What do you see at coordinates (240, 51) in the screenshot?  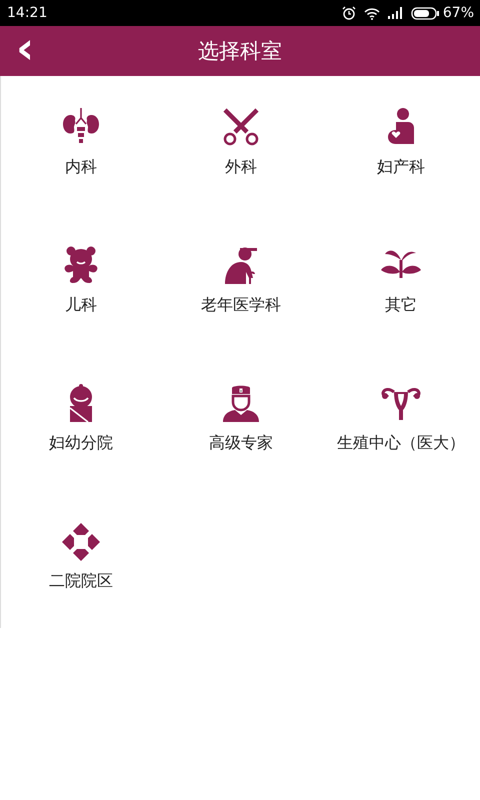 I see `page-title: 选择科室` at bounding box center [240, 51].